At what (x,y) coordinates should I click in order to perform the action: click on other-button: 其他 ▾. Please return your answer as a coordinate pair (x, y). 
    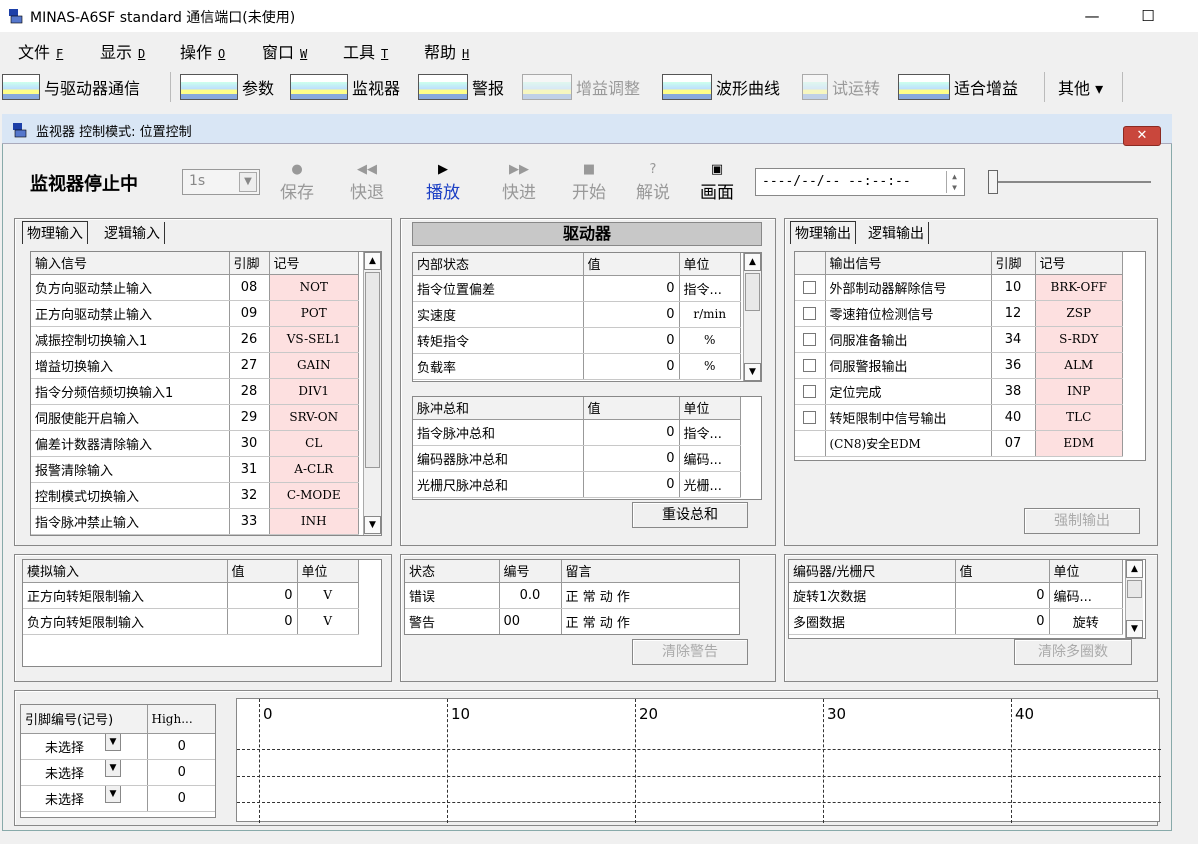
    Looking at the image, I should click on (1080, 87).